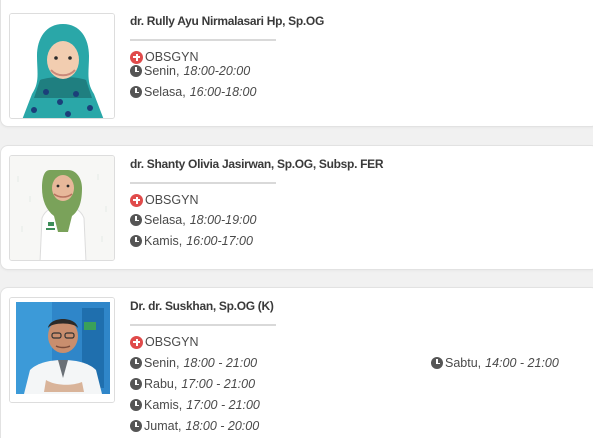 Image resolution: width=593 pixels, height=438 pixels. I want to click on schedule-time: 16:00-17:00, so click(219, 241).